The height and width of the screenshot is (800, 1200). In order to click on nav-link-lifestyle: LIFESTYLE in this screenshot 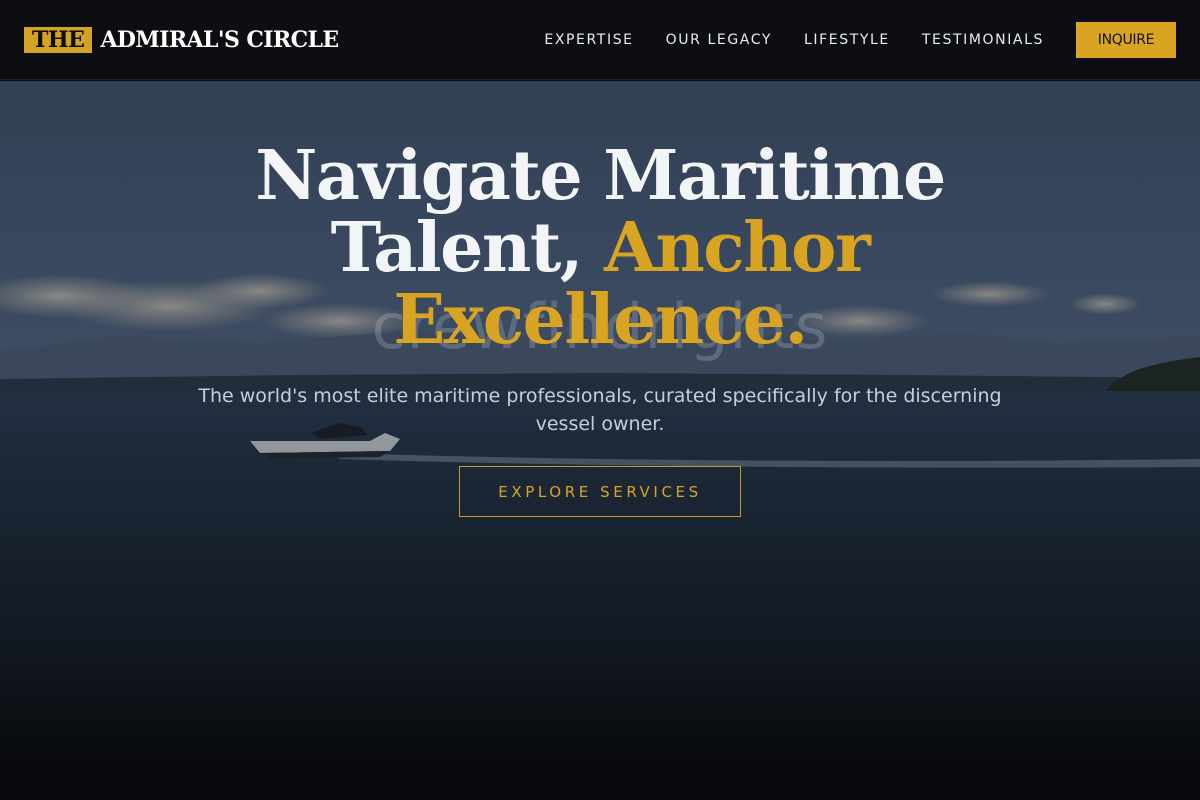, I will do `click(847, 40)`.